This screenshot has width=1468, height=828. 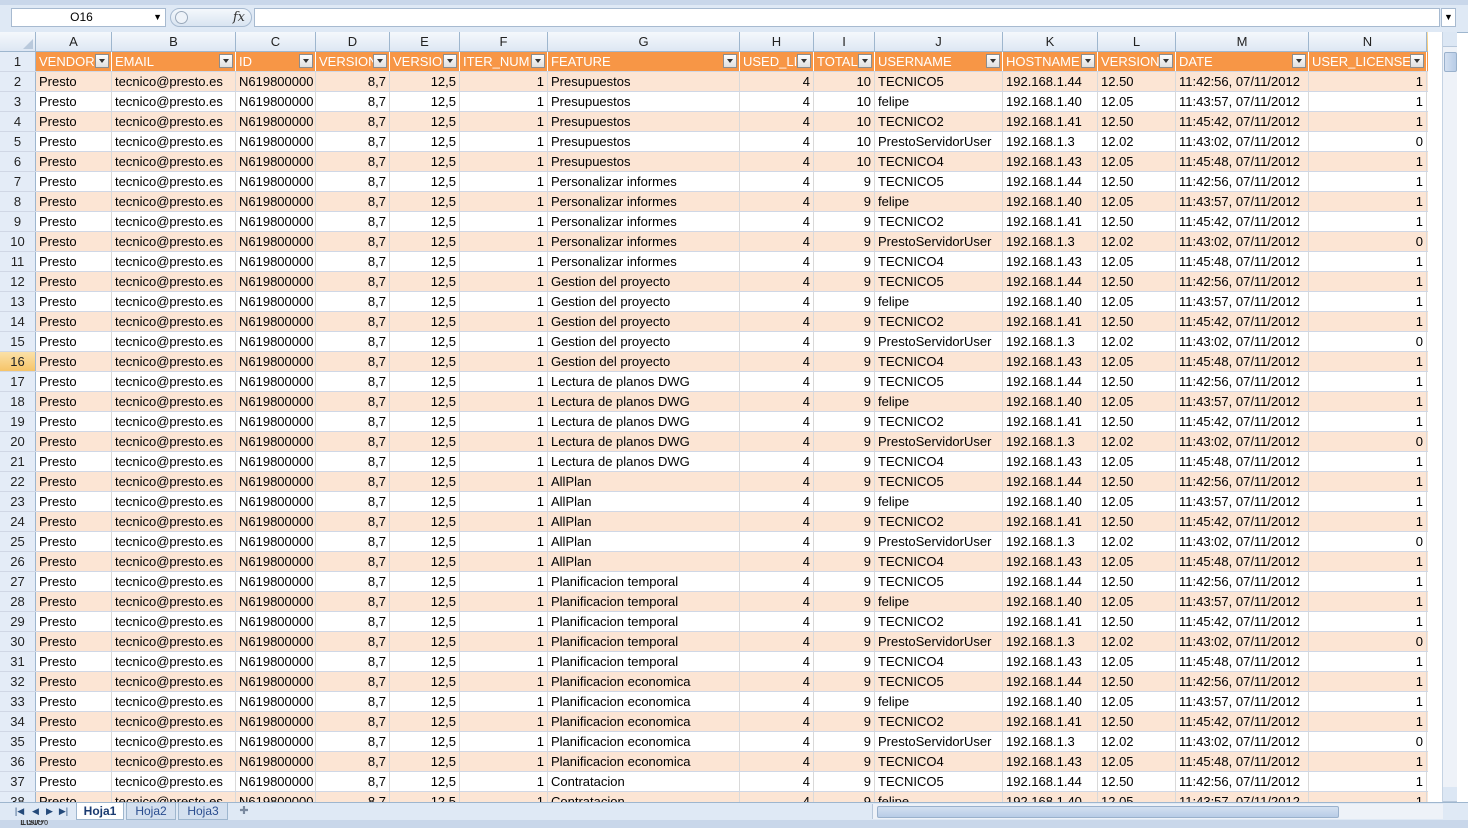 What do you see at coordinates (18, 621) in the screenshot?
I see `row-number: 29` at bounding box center [18, 621].